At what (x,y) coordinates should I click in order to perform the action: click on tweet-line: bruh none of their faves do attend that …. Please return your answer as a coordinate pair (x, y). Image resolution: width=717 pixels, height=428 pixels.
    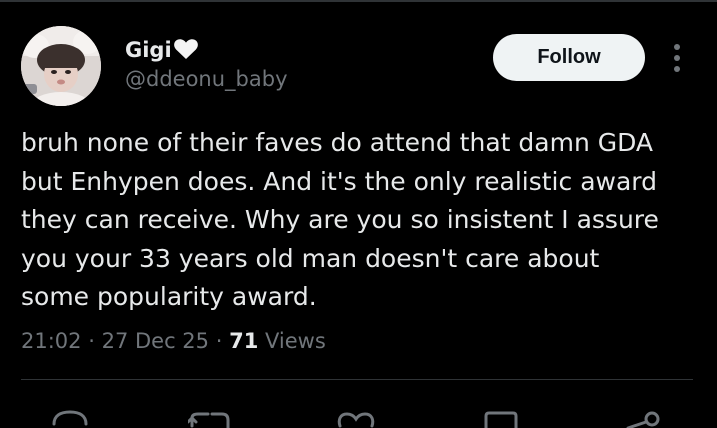
    Looking at the image, I should click on (337, 142).